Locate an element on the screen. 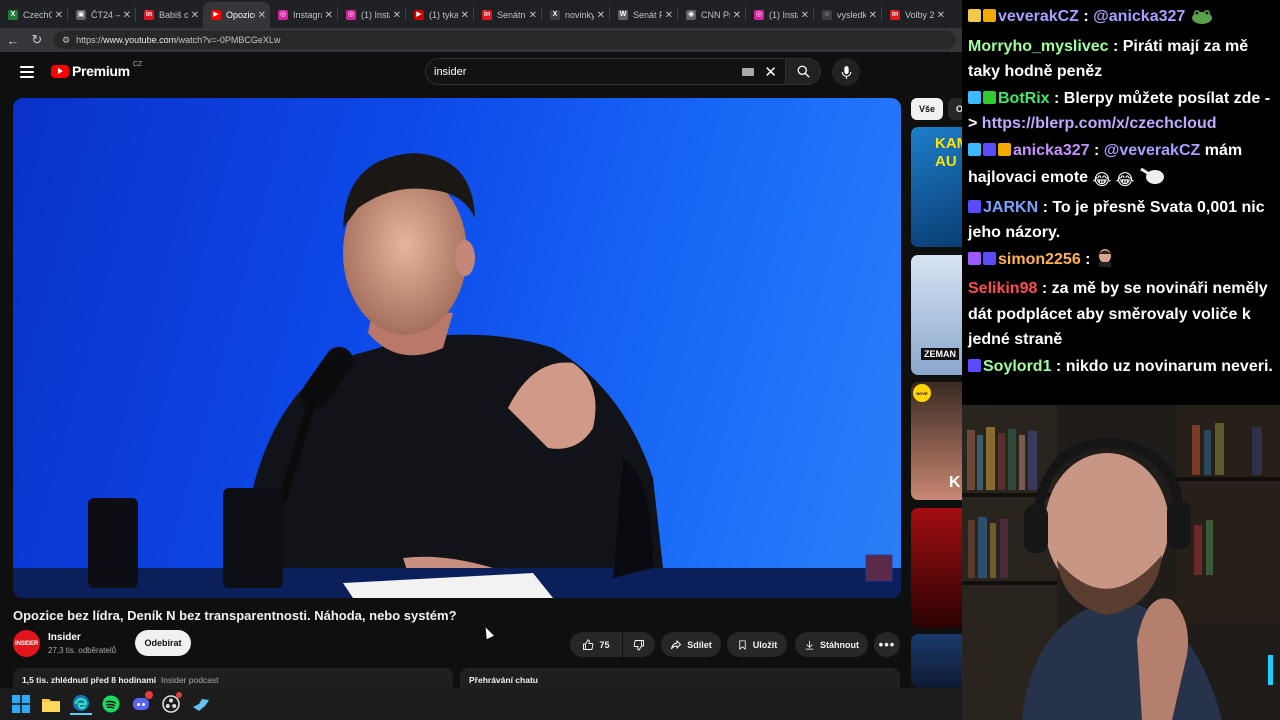 The height and width of the screenshot is (720, 1280). download-button: Stáhnout is located at coordinates (831, 644).